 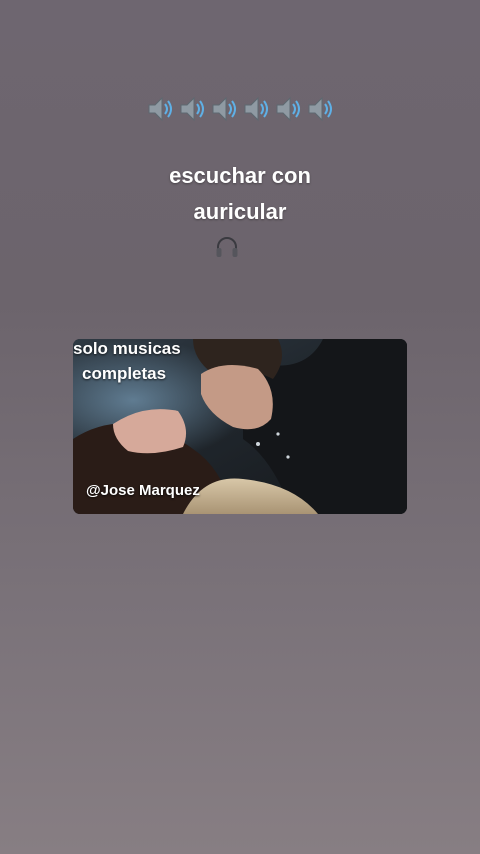 What do you see at coordinates (240, 211) in the screenshot?
I see `caption-line-2: auricular` at bounding box center [240, 211].